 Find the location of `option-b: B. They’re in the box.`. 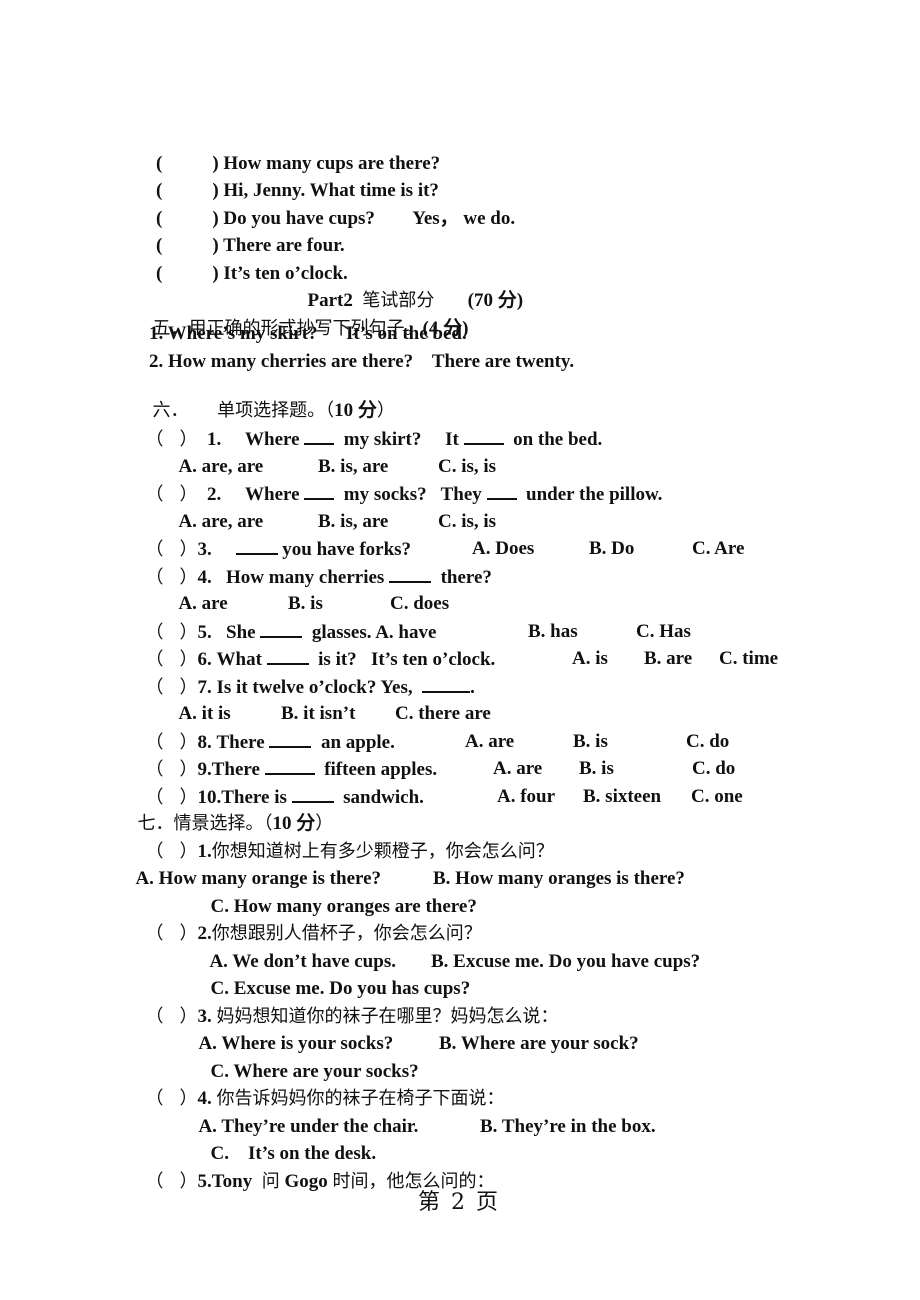

option-b: B. They’re in the box. is located at coordinates (568, 1126).